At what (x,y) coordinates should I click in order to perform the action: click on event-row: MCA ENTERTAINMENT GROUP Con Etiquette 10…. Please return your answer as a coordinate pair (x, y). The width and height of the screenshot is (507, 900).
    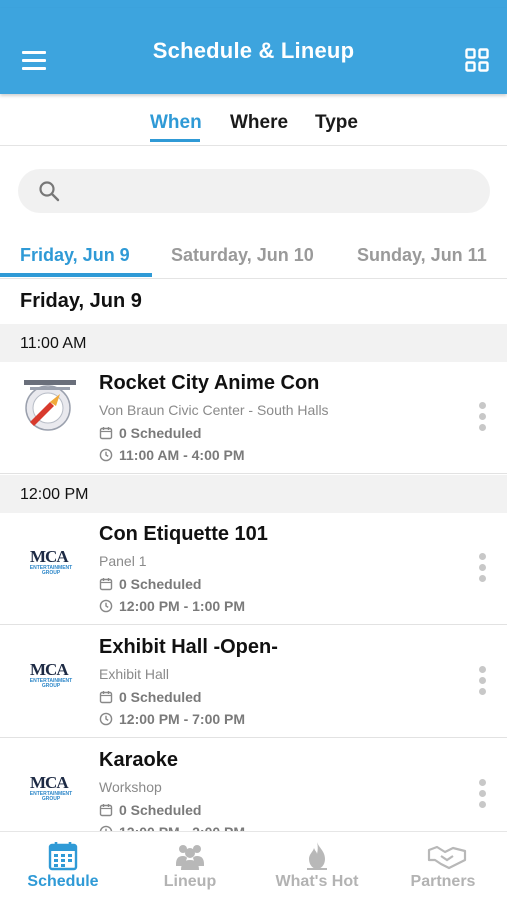
    Looking at the image, I should click on (253, 569).